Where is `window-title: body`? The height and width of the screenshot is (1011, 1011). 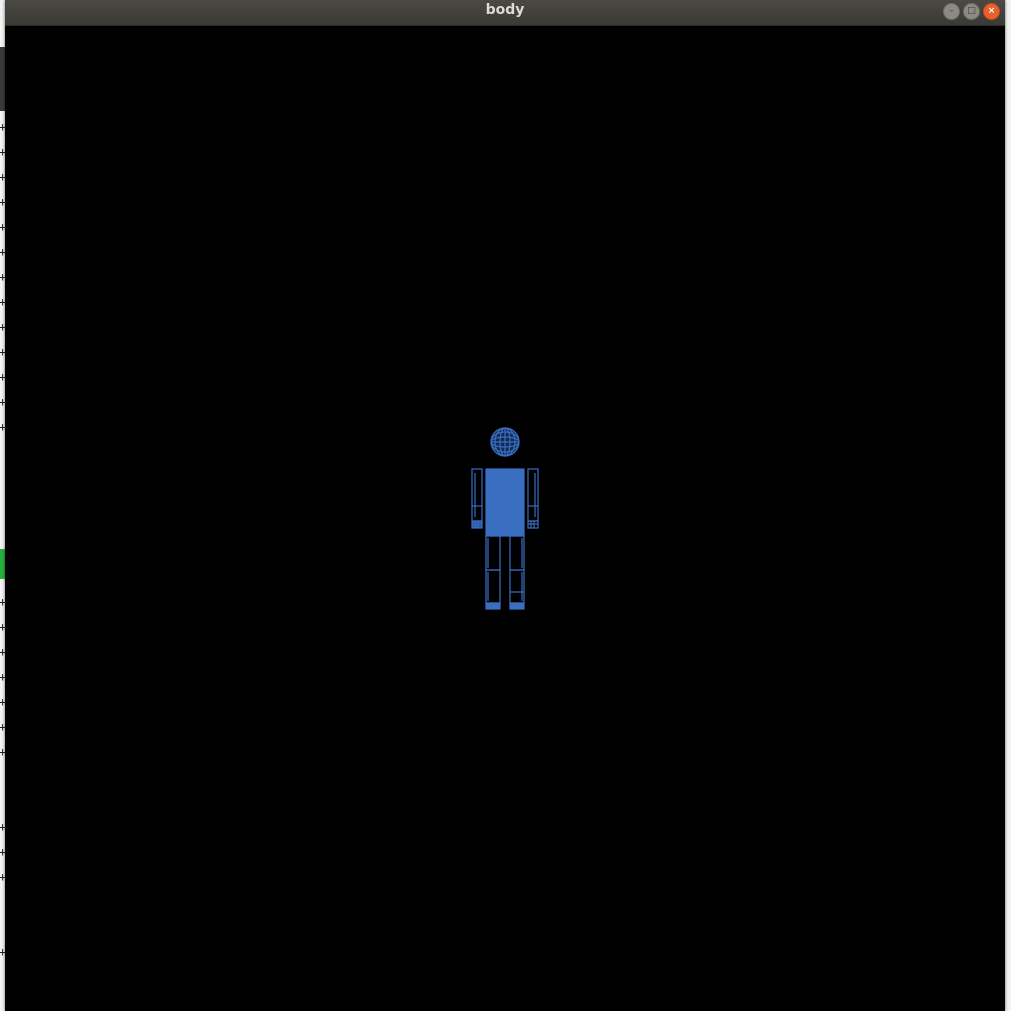
window-title: body is located at coordinates (505, 10).